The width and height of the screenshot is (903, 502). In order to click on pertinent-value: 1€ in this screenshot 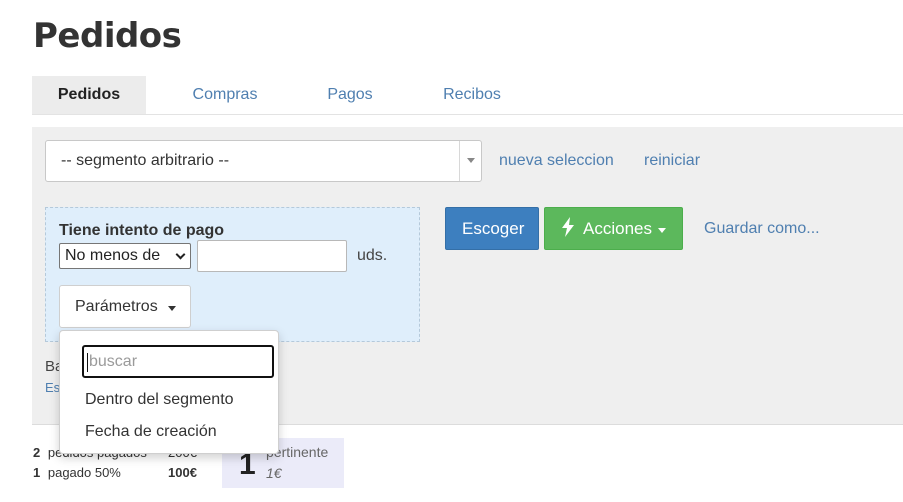, I will do `click(274, 473)`.